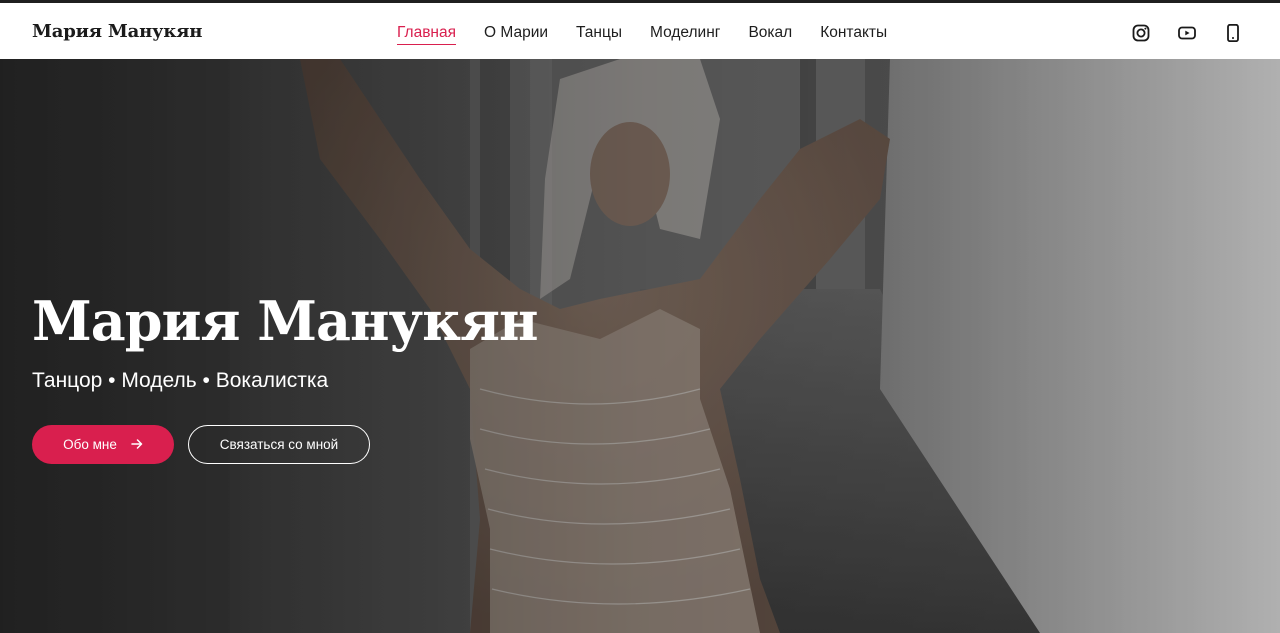  Describe the element at coordinates (90, 444) in the screenshot. I see `about-me-button-label: Обо мне` at that location.